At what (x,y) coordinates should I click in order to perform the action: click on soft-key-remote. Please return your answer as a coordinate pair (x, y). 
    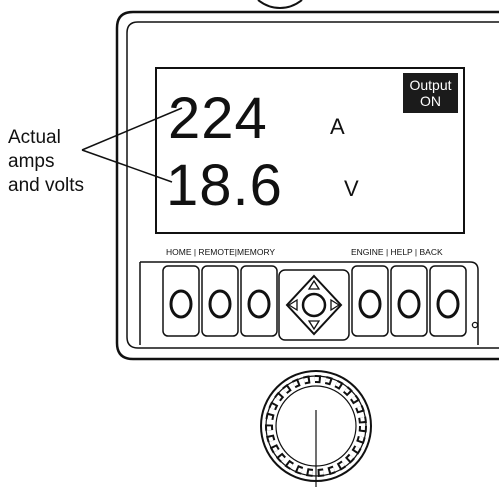
    Looking at the image, I should click on (220, 301).